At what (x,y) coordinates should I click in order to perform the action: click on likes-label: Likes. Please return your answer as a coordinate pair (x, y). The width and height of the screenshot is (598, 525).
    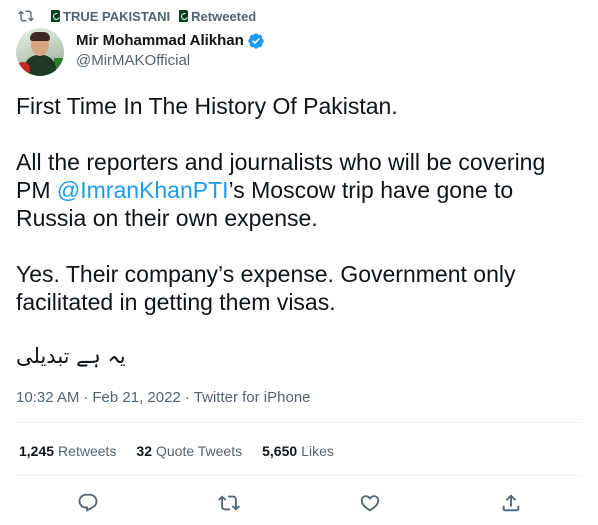
    Looking at the image, I should click on (317, 451).